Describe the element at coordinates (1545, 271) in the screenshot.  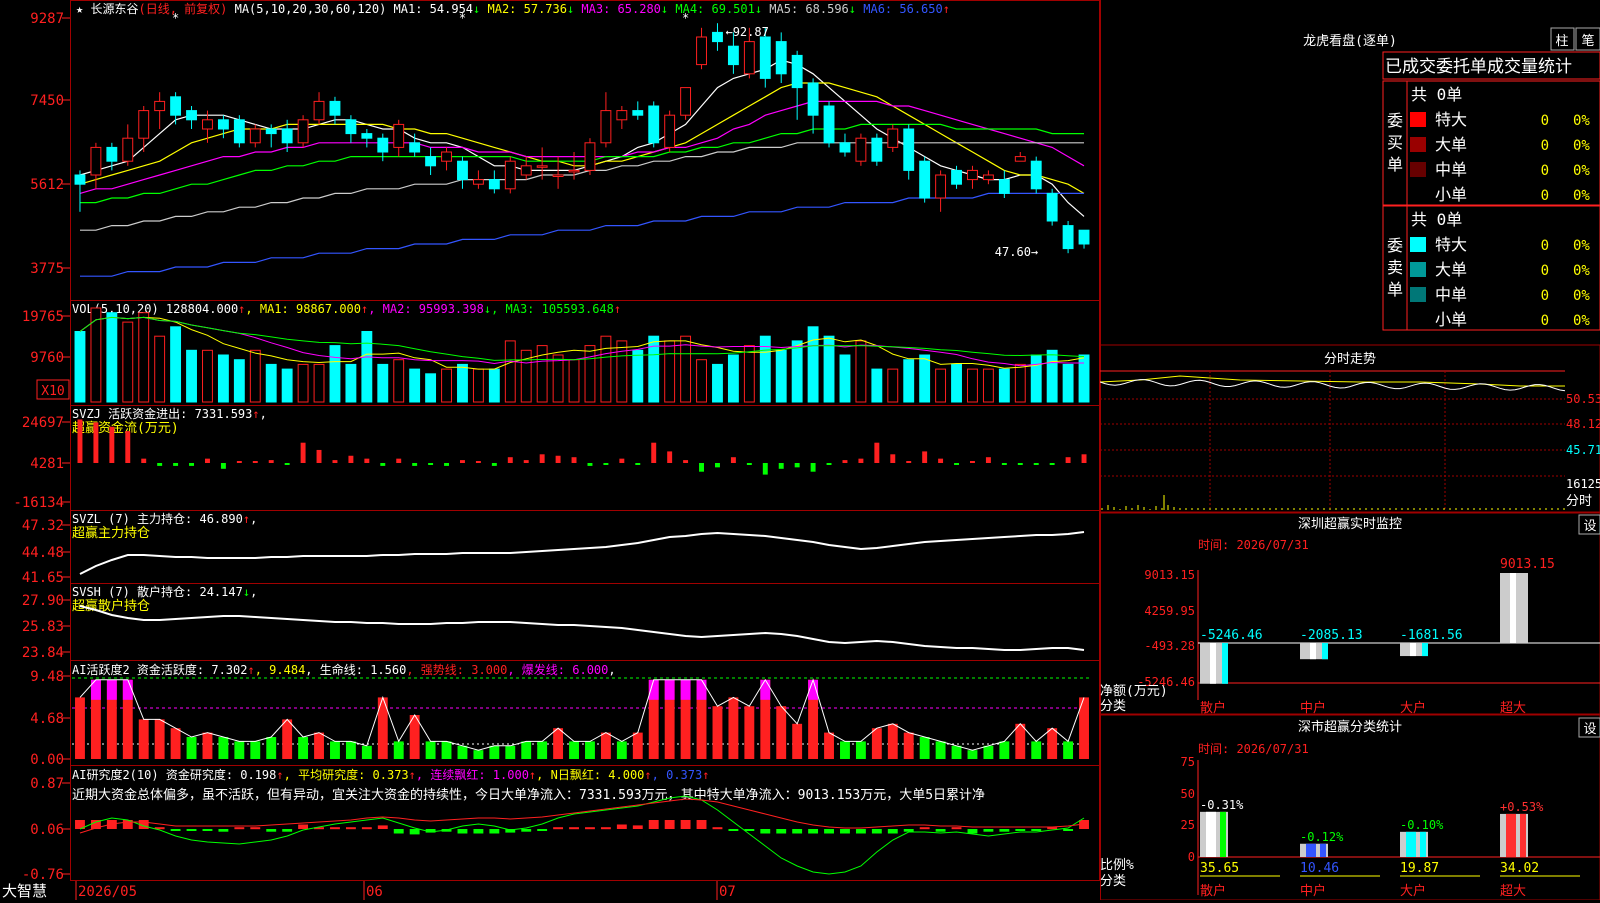
I see `sell-block-row-val-1: 0` at that location.